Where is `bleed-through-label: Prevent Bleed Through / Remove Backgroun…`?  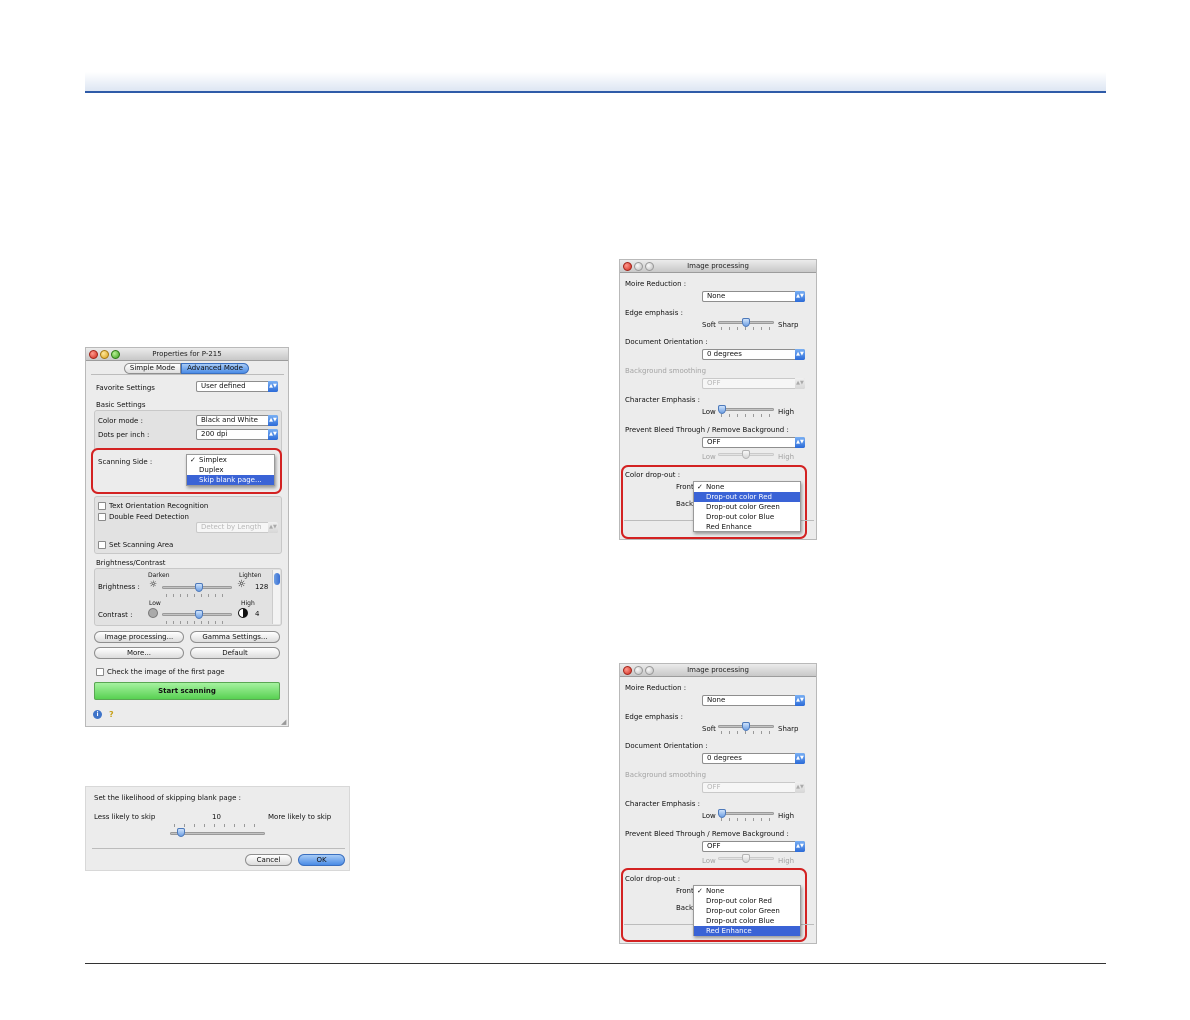
bleed-through-label: Prevent Bleed Through / Remove Backgroun… is located at coordinates (707, 834).